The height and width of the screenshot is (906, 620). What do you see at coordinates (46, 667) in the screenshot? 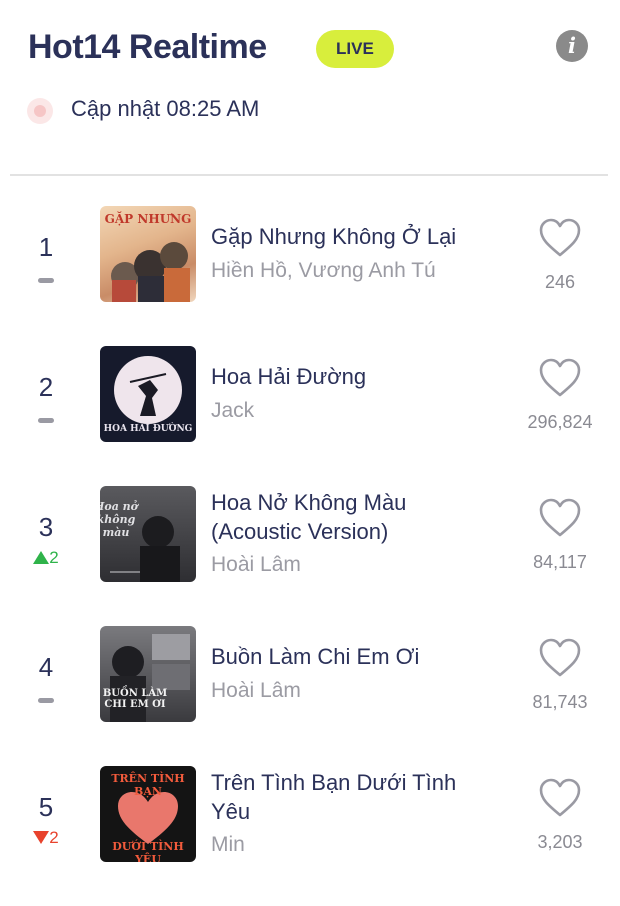
I see `rank-number: 4` at bounding box center [46, 667].